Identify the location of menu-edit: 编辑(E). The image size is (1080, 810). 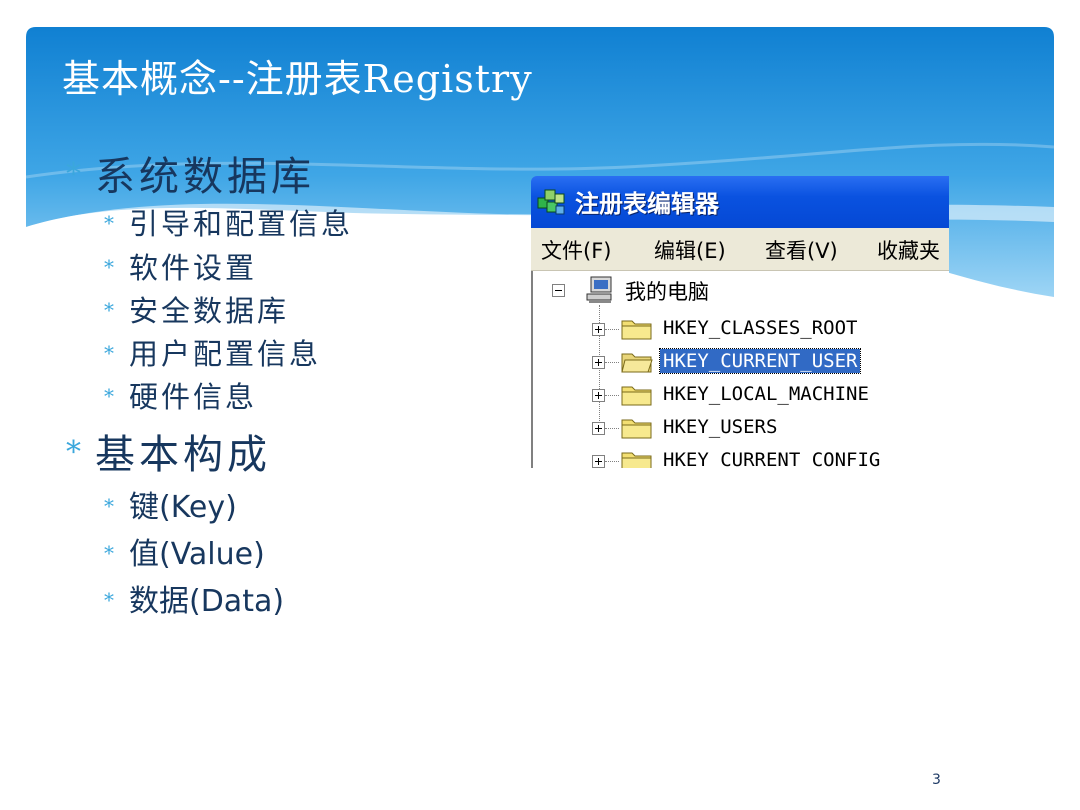
(690, 250).